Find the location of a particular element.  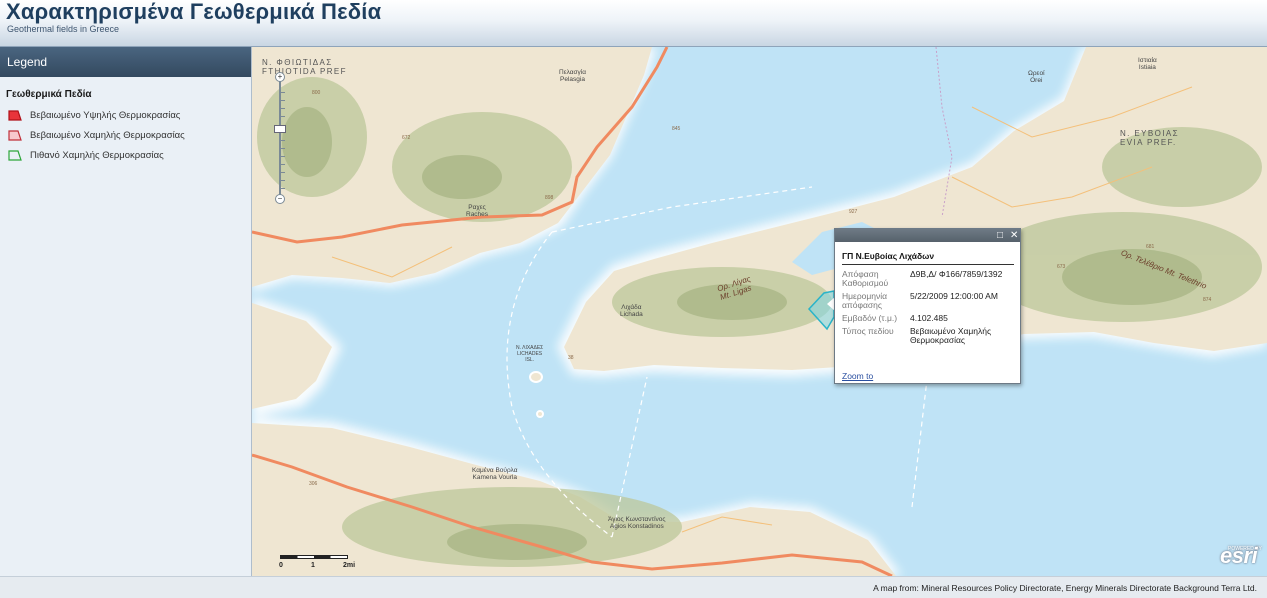

zoom-slider-track is located at coordinates (280, 137).